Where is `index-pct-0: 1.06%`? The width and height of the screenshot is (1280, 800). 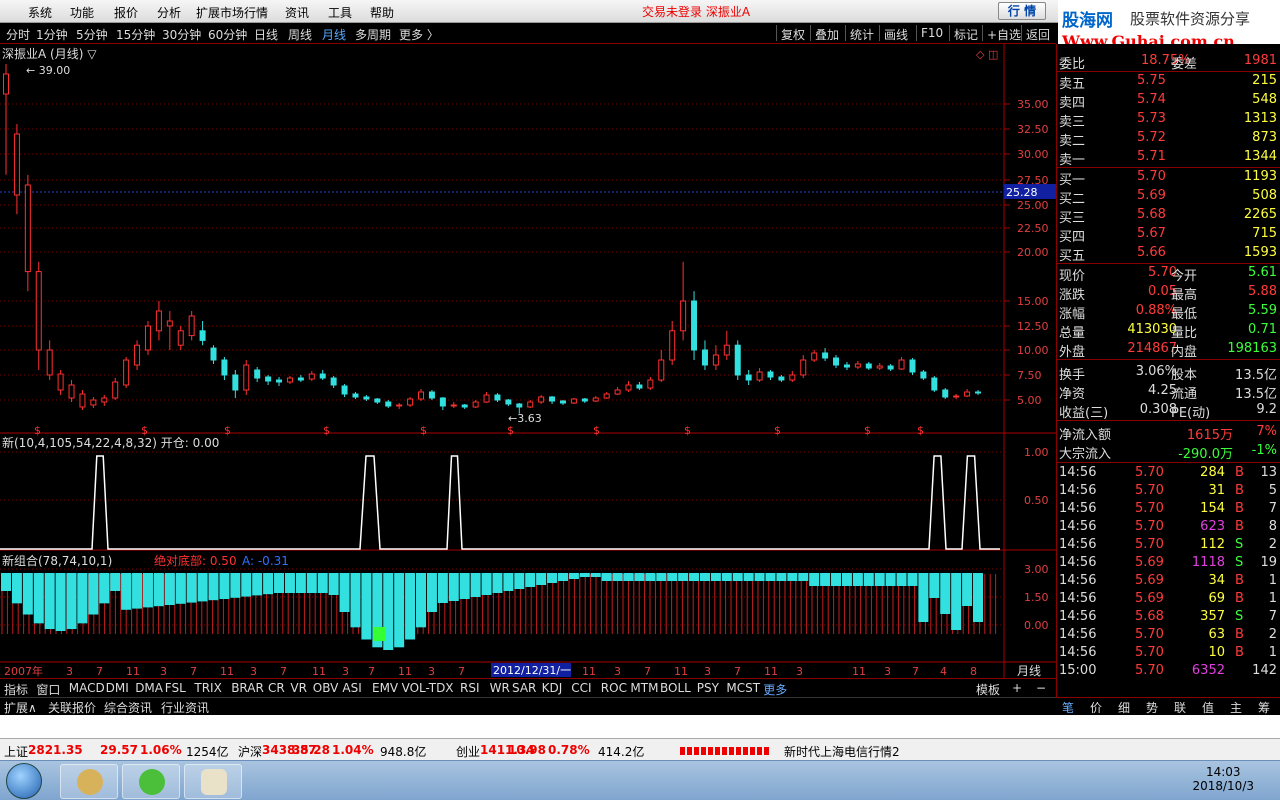 index-pct-0: 1.06% is located at coordinates (161, 750).